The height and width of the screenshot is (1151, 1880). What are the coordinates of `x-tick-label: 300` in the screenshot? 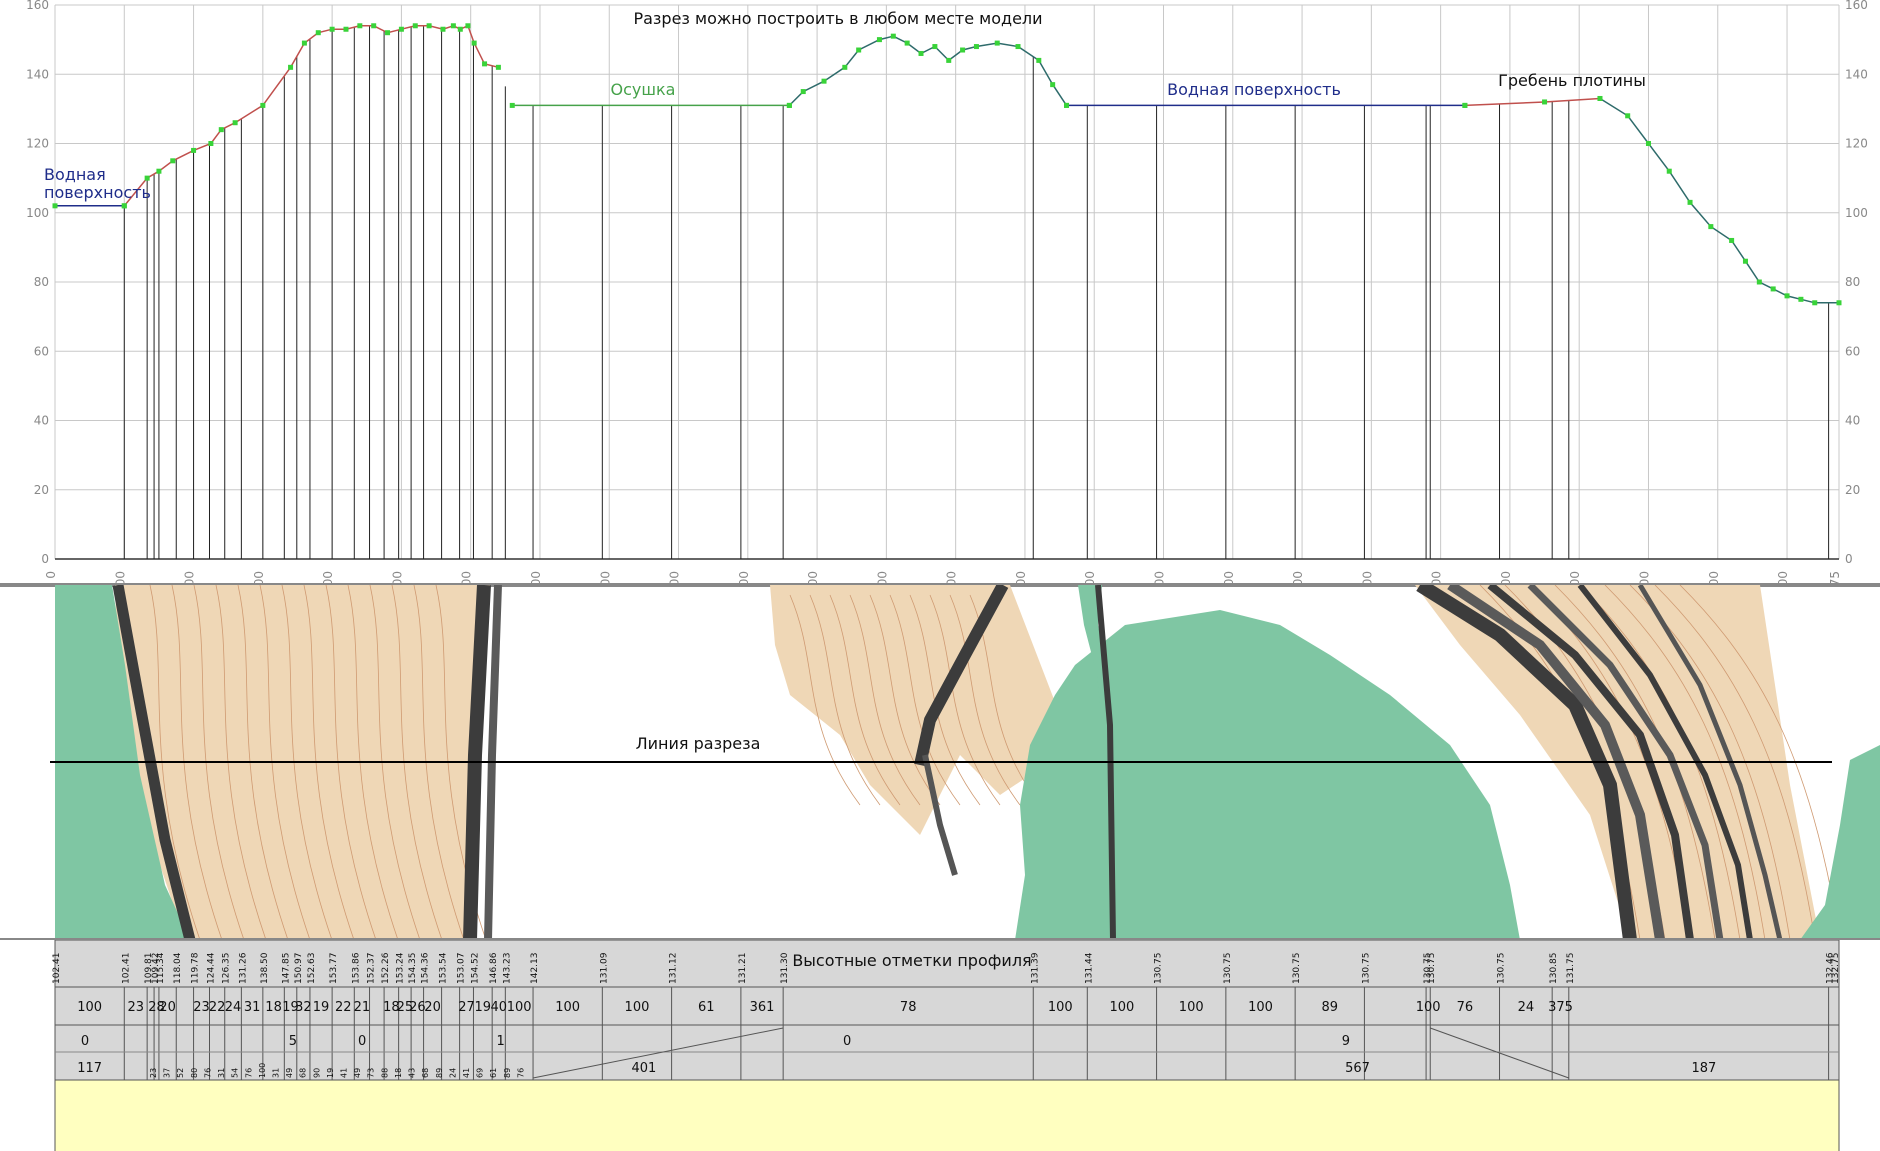 It's located at (259, 578).